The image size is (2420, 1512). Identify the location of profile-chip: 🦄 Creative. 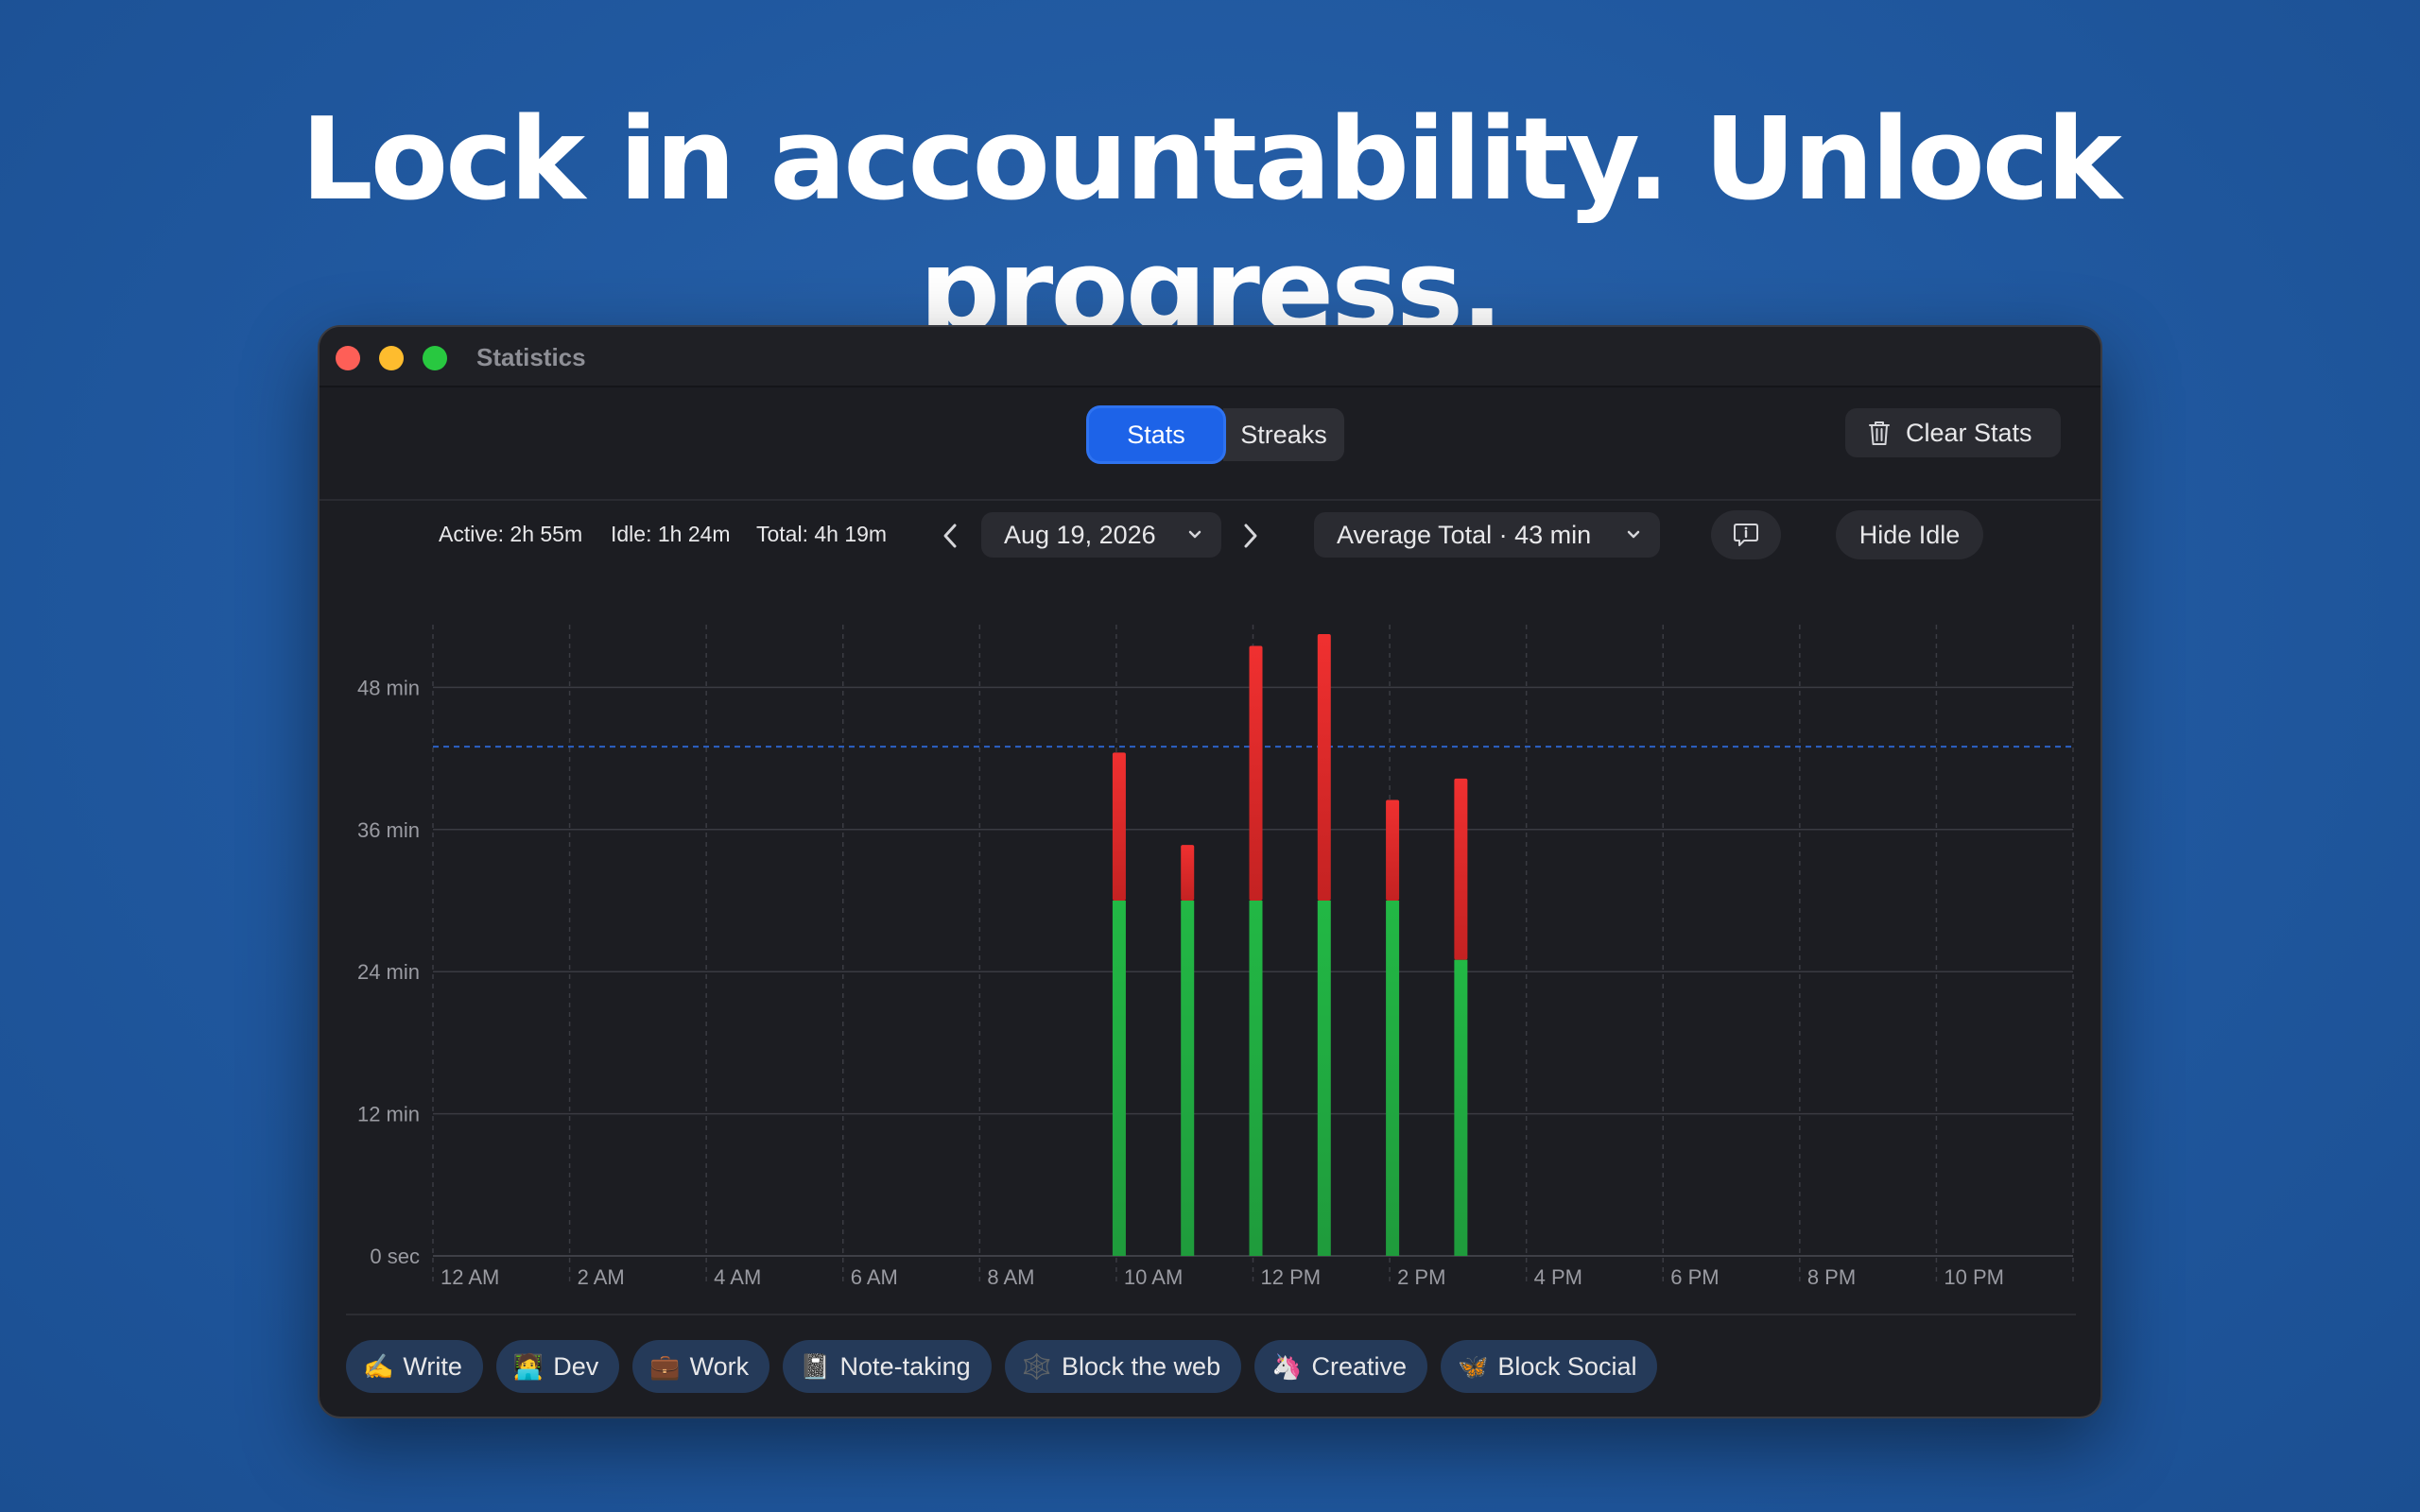
(1341, 1366).